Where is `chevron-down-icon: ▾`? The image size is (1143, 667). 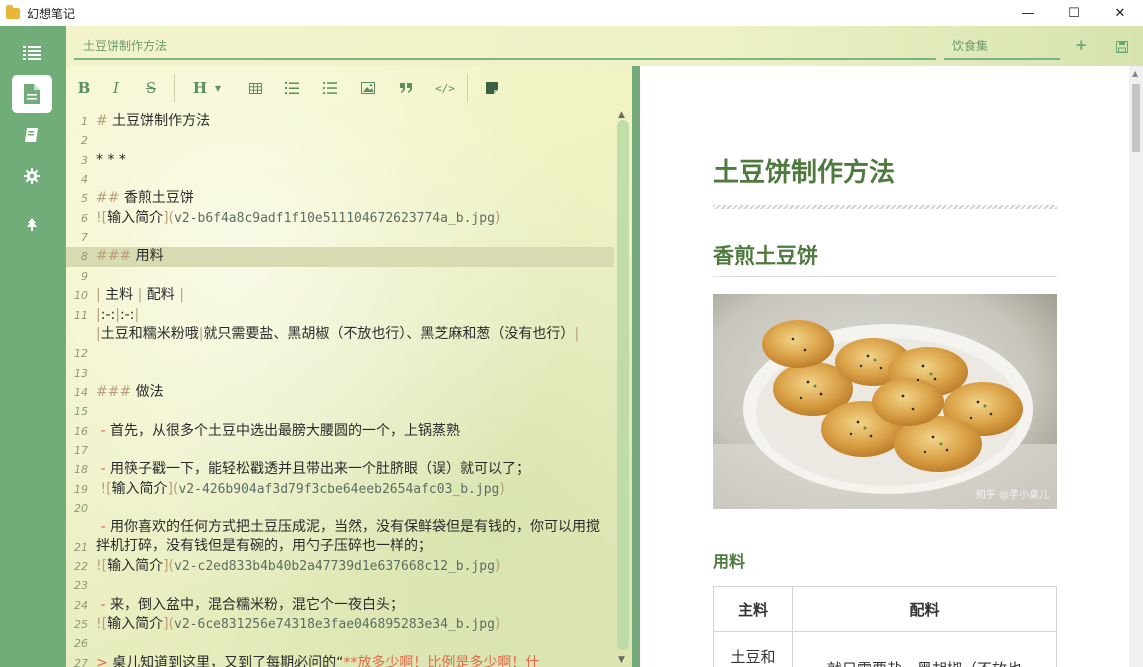
chevron-down-icon: ▾ is located at coordinates (218, 88).